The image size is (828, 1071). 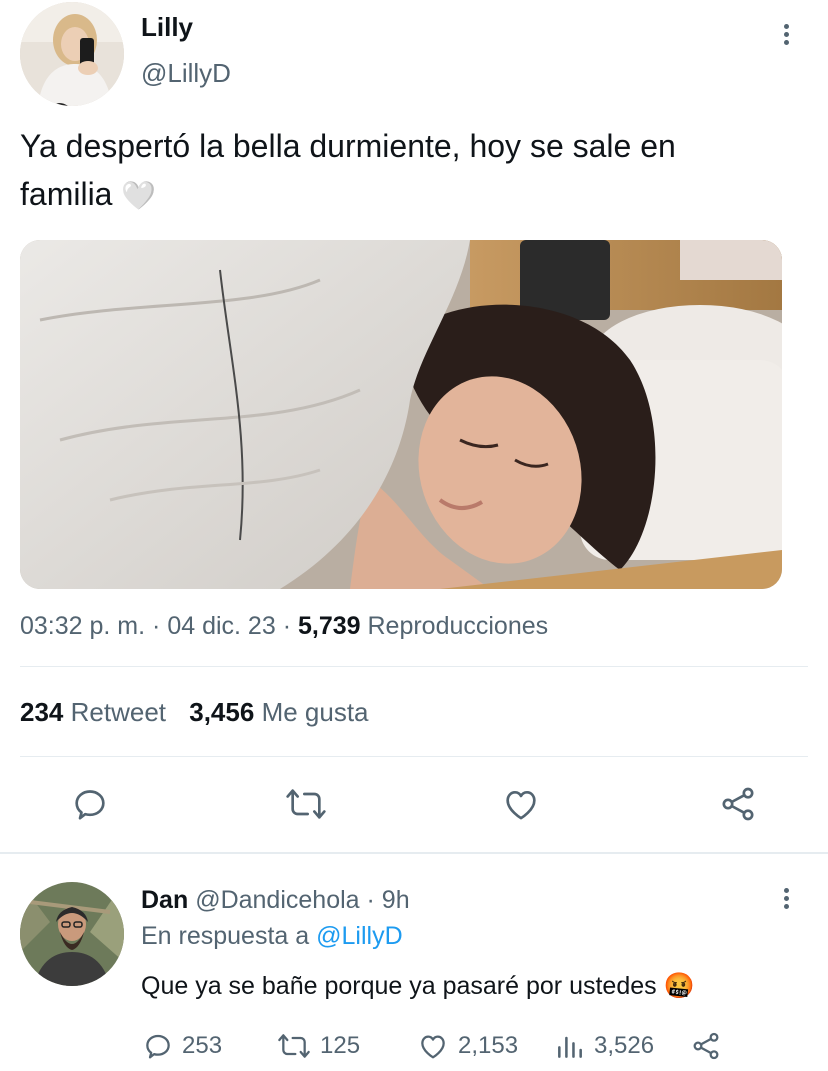 I want to click on reply-button, so click(x=90, y=804).